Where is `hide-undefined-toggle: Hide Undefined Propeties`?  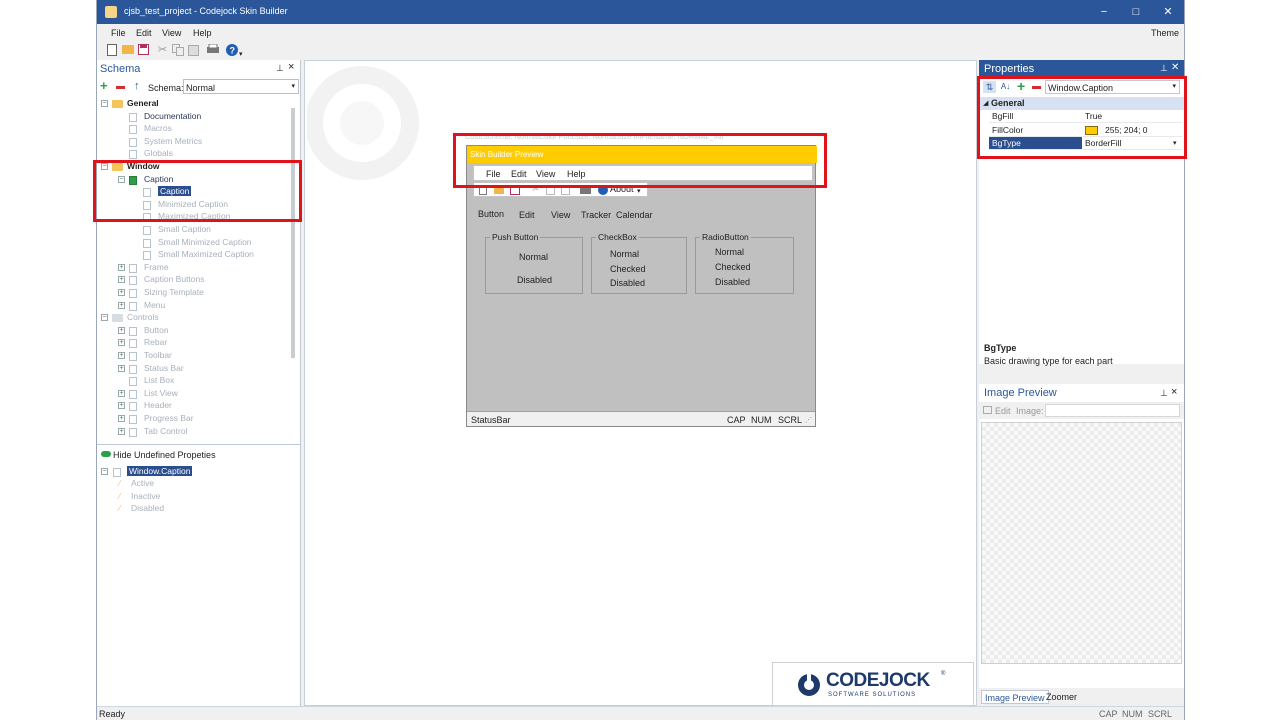 hide-undefined-toggle: Hide Undefined Propeties is located at coordinates (164, 455).